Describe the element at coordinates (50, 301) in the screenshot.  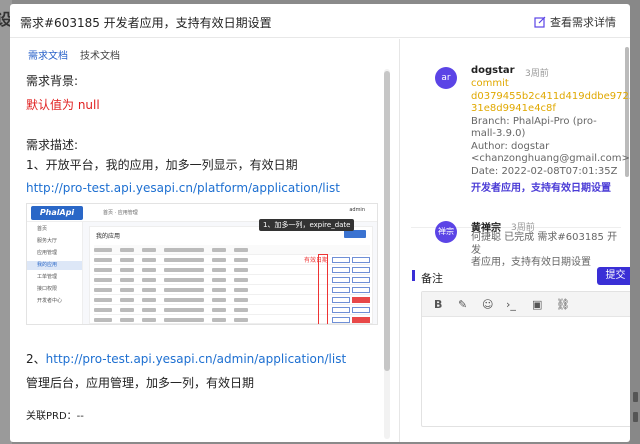
I see `shot-side-item: 开发者中心` at that location.